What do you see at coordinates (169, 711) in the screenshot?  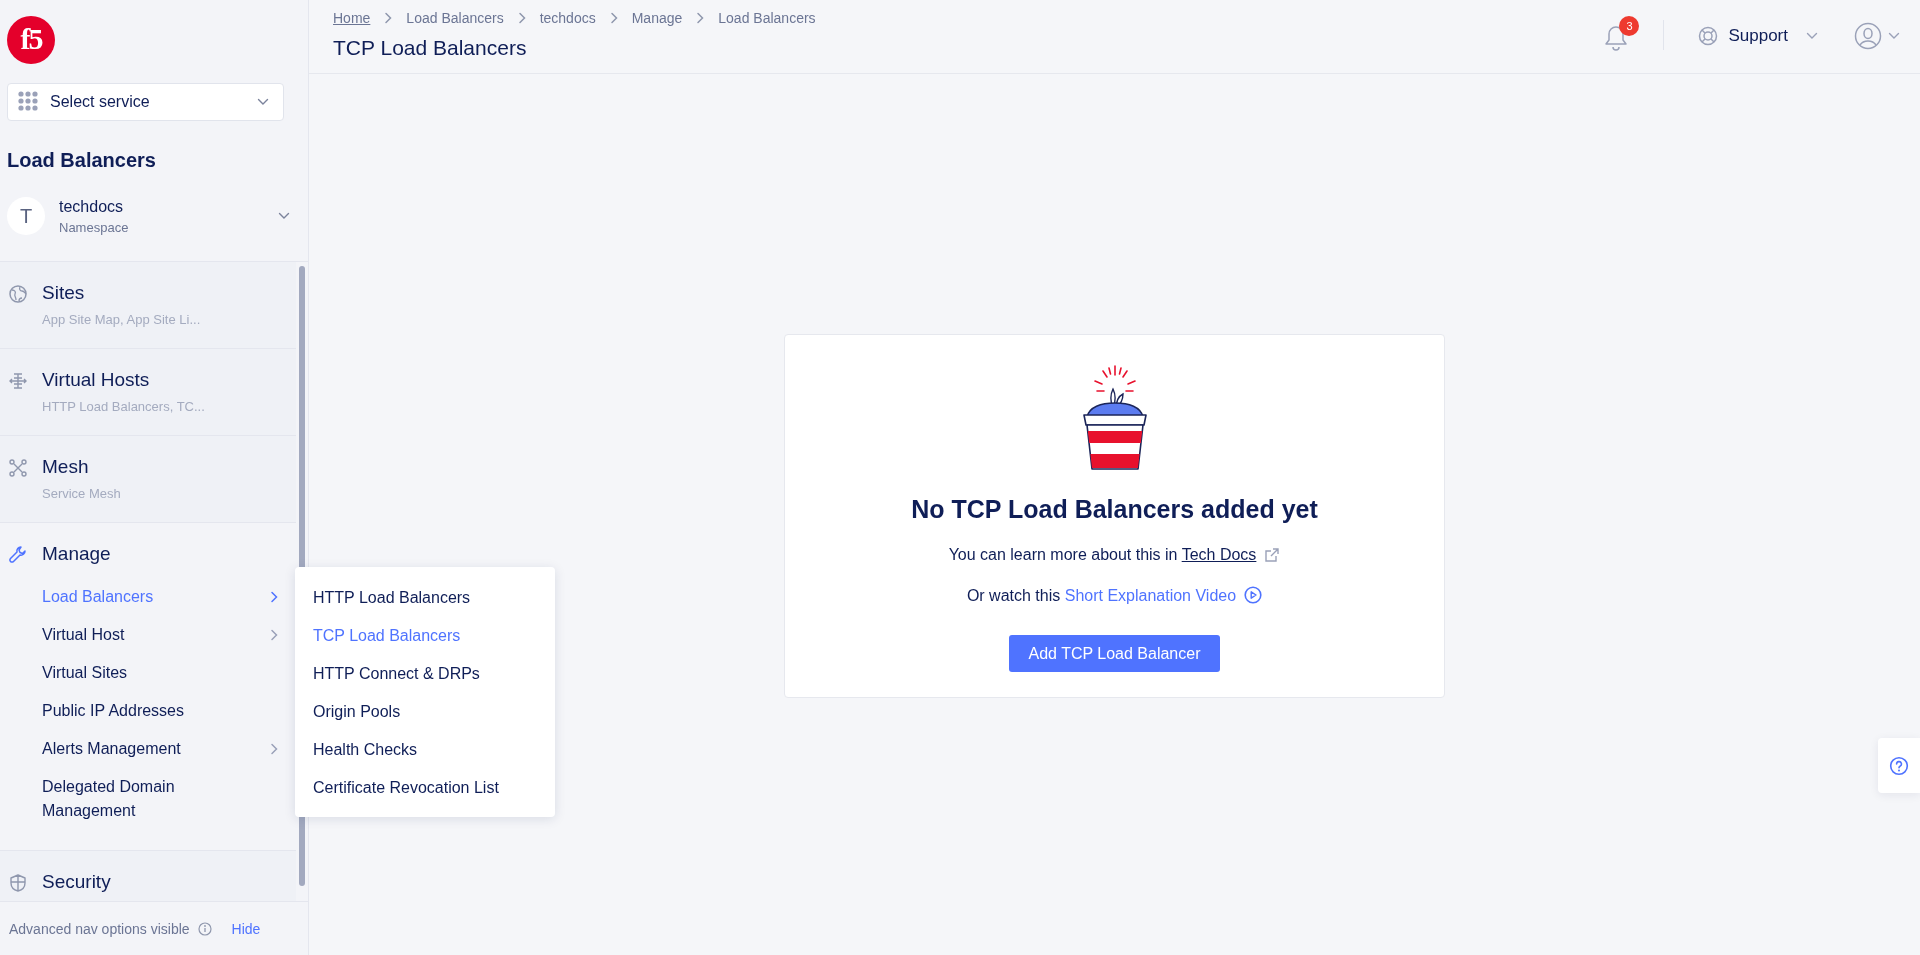 I see `nav-item: Public IP Addresses` at bounding box center [169, 711].